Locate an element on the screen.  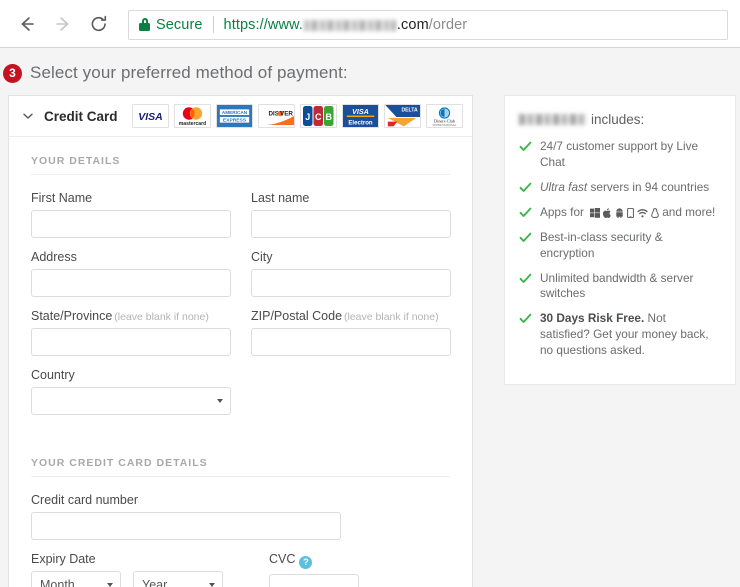
expiry-year-select: Year is located at coordinates (178, 579).